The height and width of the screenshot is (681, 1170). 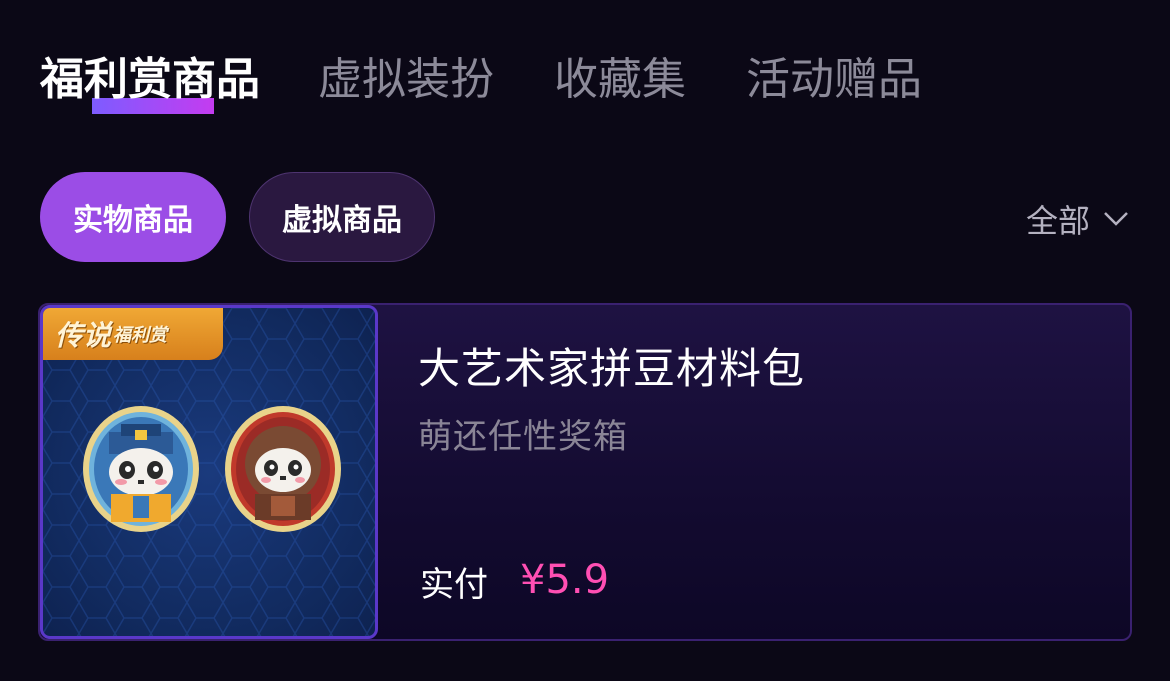 I want to click on tab-virtual-outfits: 虚拟装扮, so click(x=406, y=80).